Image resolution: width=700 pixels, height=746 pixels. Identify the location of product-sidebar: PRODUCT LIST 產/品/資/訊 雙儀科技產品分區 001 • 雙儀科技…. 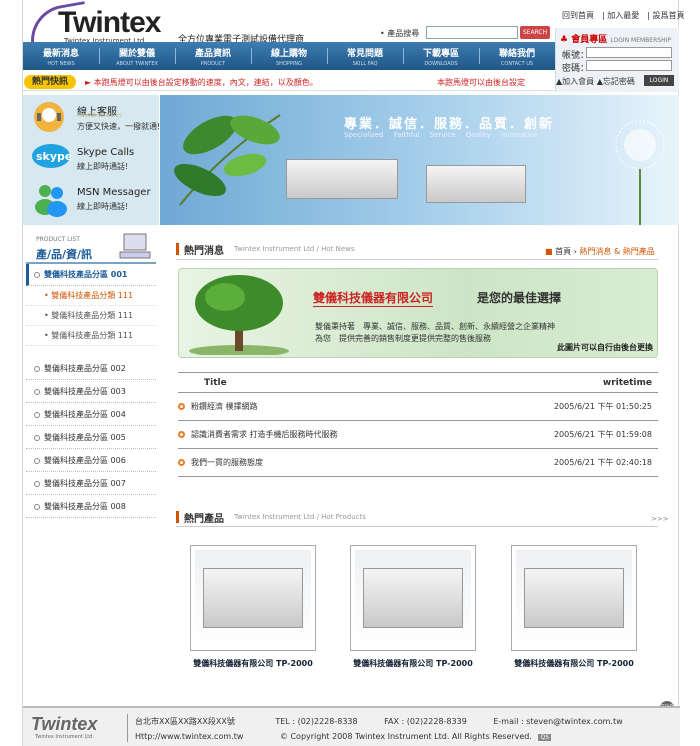
(91, 382).